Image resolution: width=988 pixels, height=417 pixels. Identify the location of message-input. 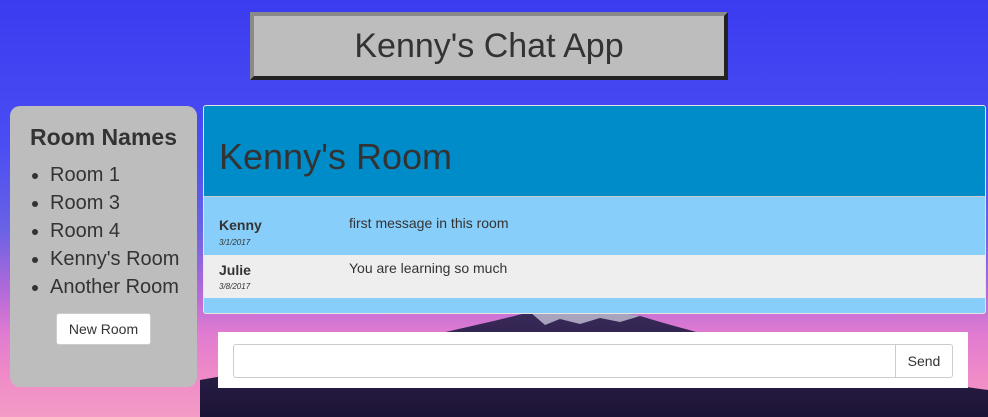
(564, 361).